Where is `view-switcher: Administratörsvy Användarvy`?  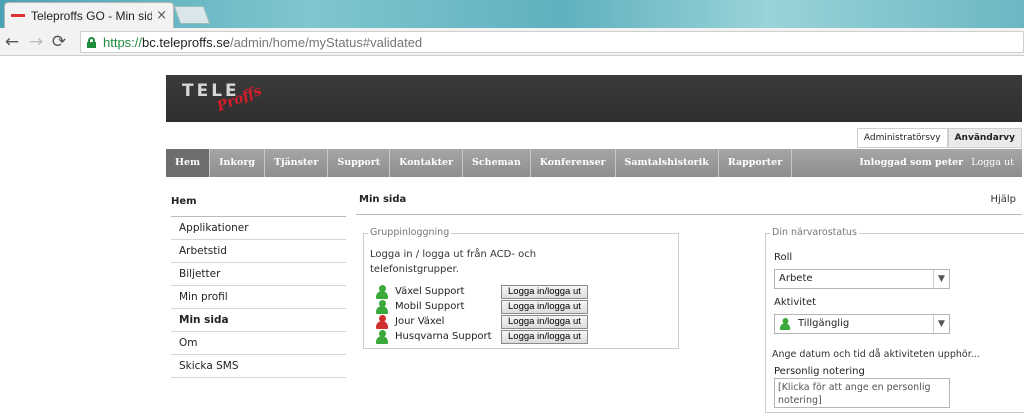
view-switcher: Administratörsvy Användarvy is located at coordinates (939, 138).